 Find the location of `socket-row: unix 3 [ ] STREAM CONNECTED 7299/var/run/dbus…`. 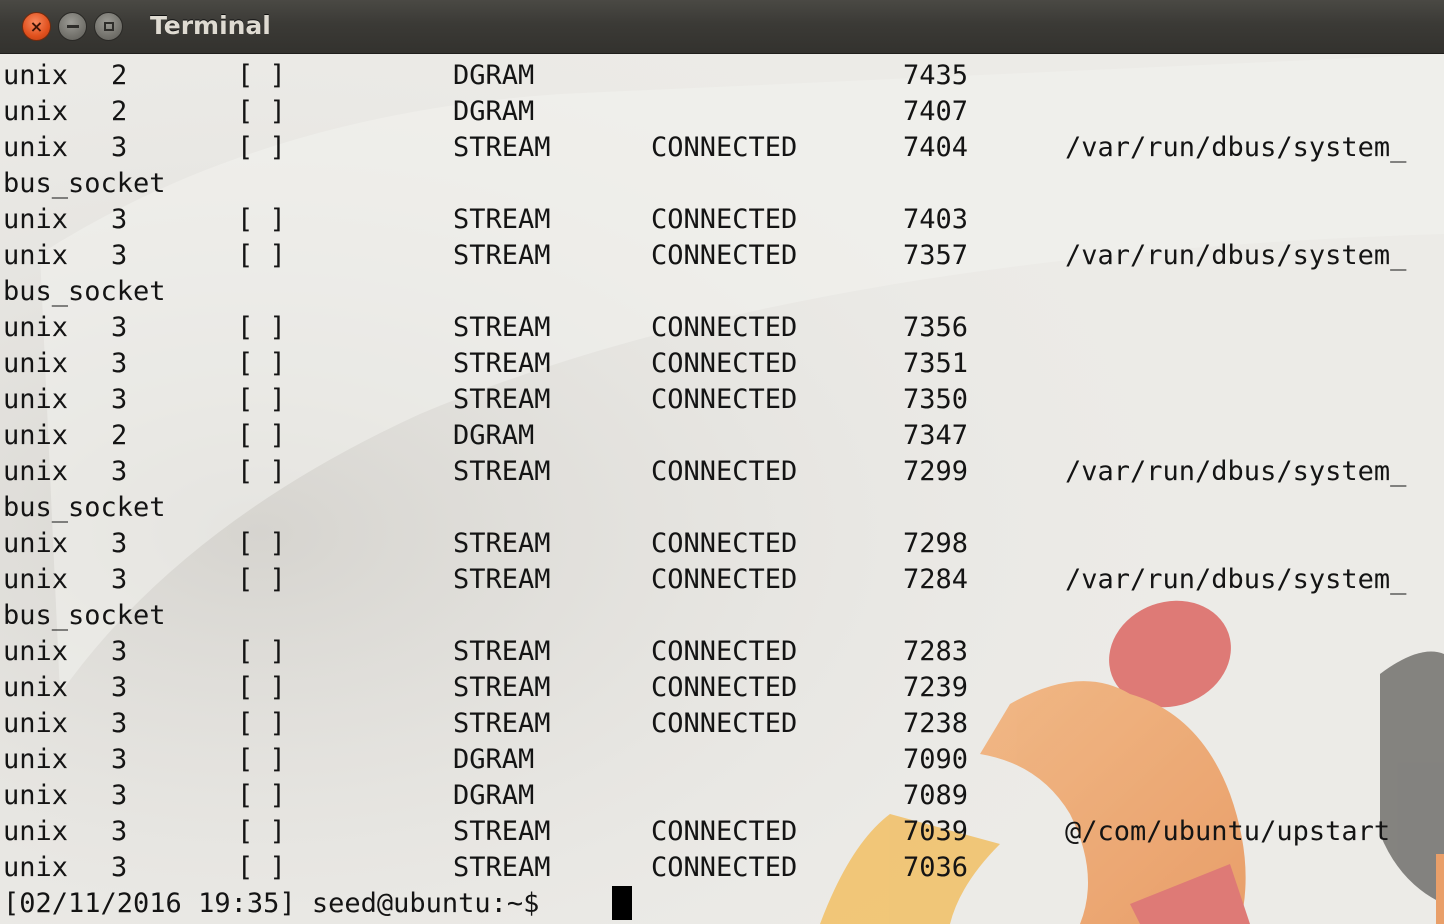

socket-row: unix 3 [ ] STREAM CONNECTED 7299/var/run/dbus… is located at coordinates (722, 472).